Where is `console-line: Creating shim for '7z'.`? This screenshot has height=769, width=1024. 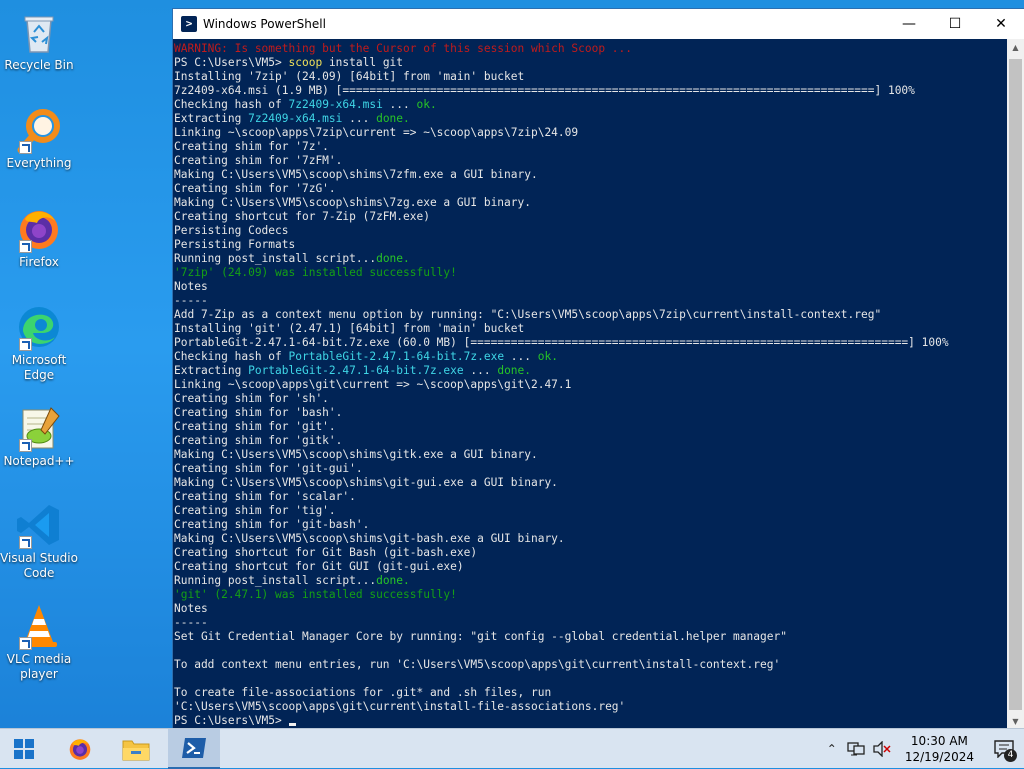
console-line: Creating shim for '7z'. is located at coordinates (590, 147).